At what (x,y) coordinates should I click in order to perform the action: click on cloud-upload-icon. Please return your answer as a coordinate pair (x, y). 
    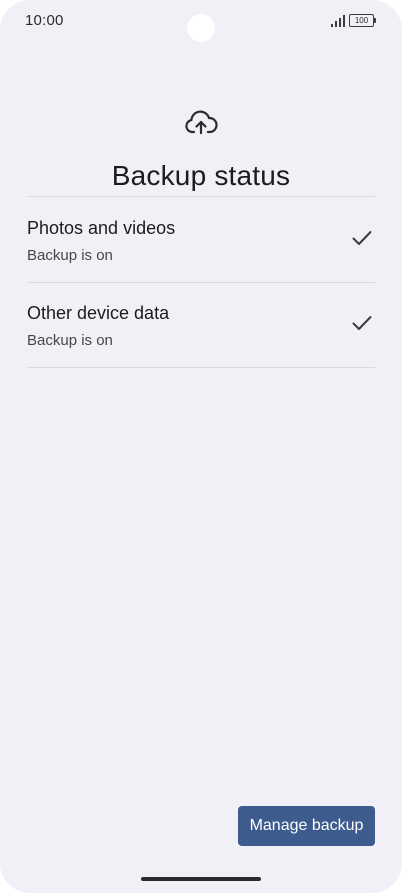
    Looking at the image, I should click on (201, 122).